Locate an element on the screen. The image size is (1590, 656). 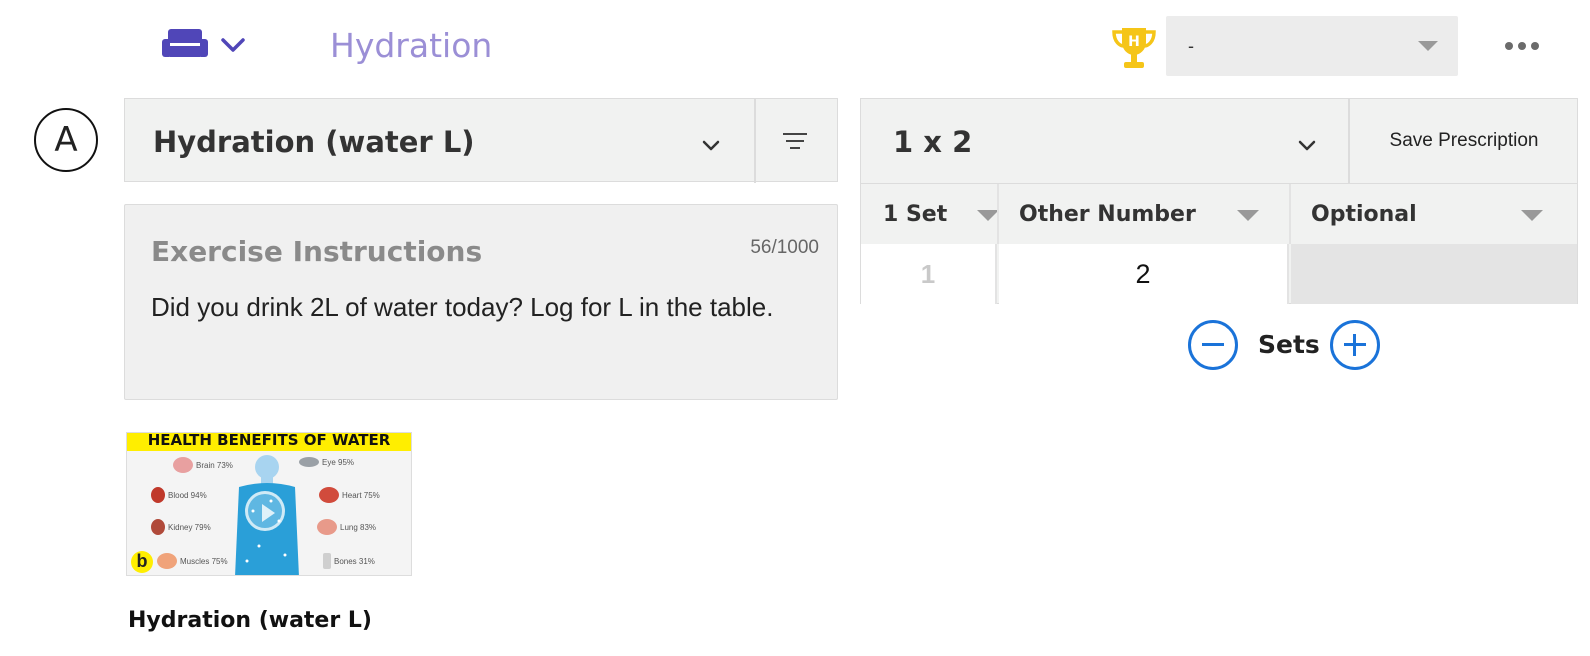
sets-label: Sets is located at coordinates (1289, 344).